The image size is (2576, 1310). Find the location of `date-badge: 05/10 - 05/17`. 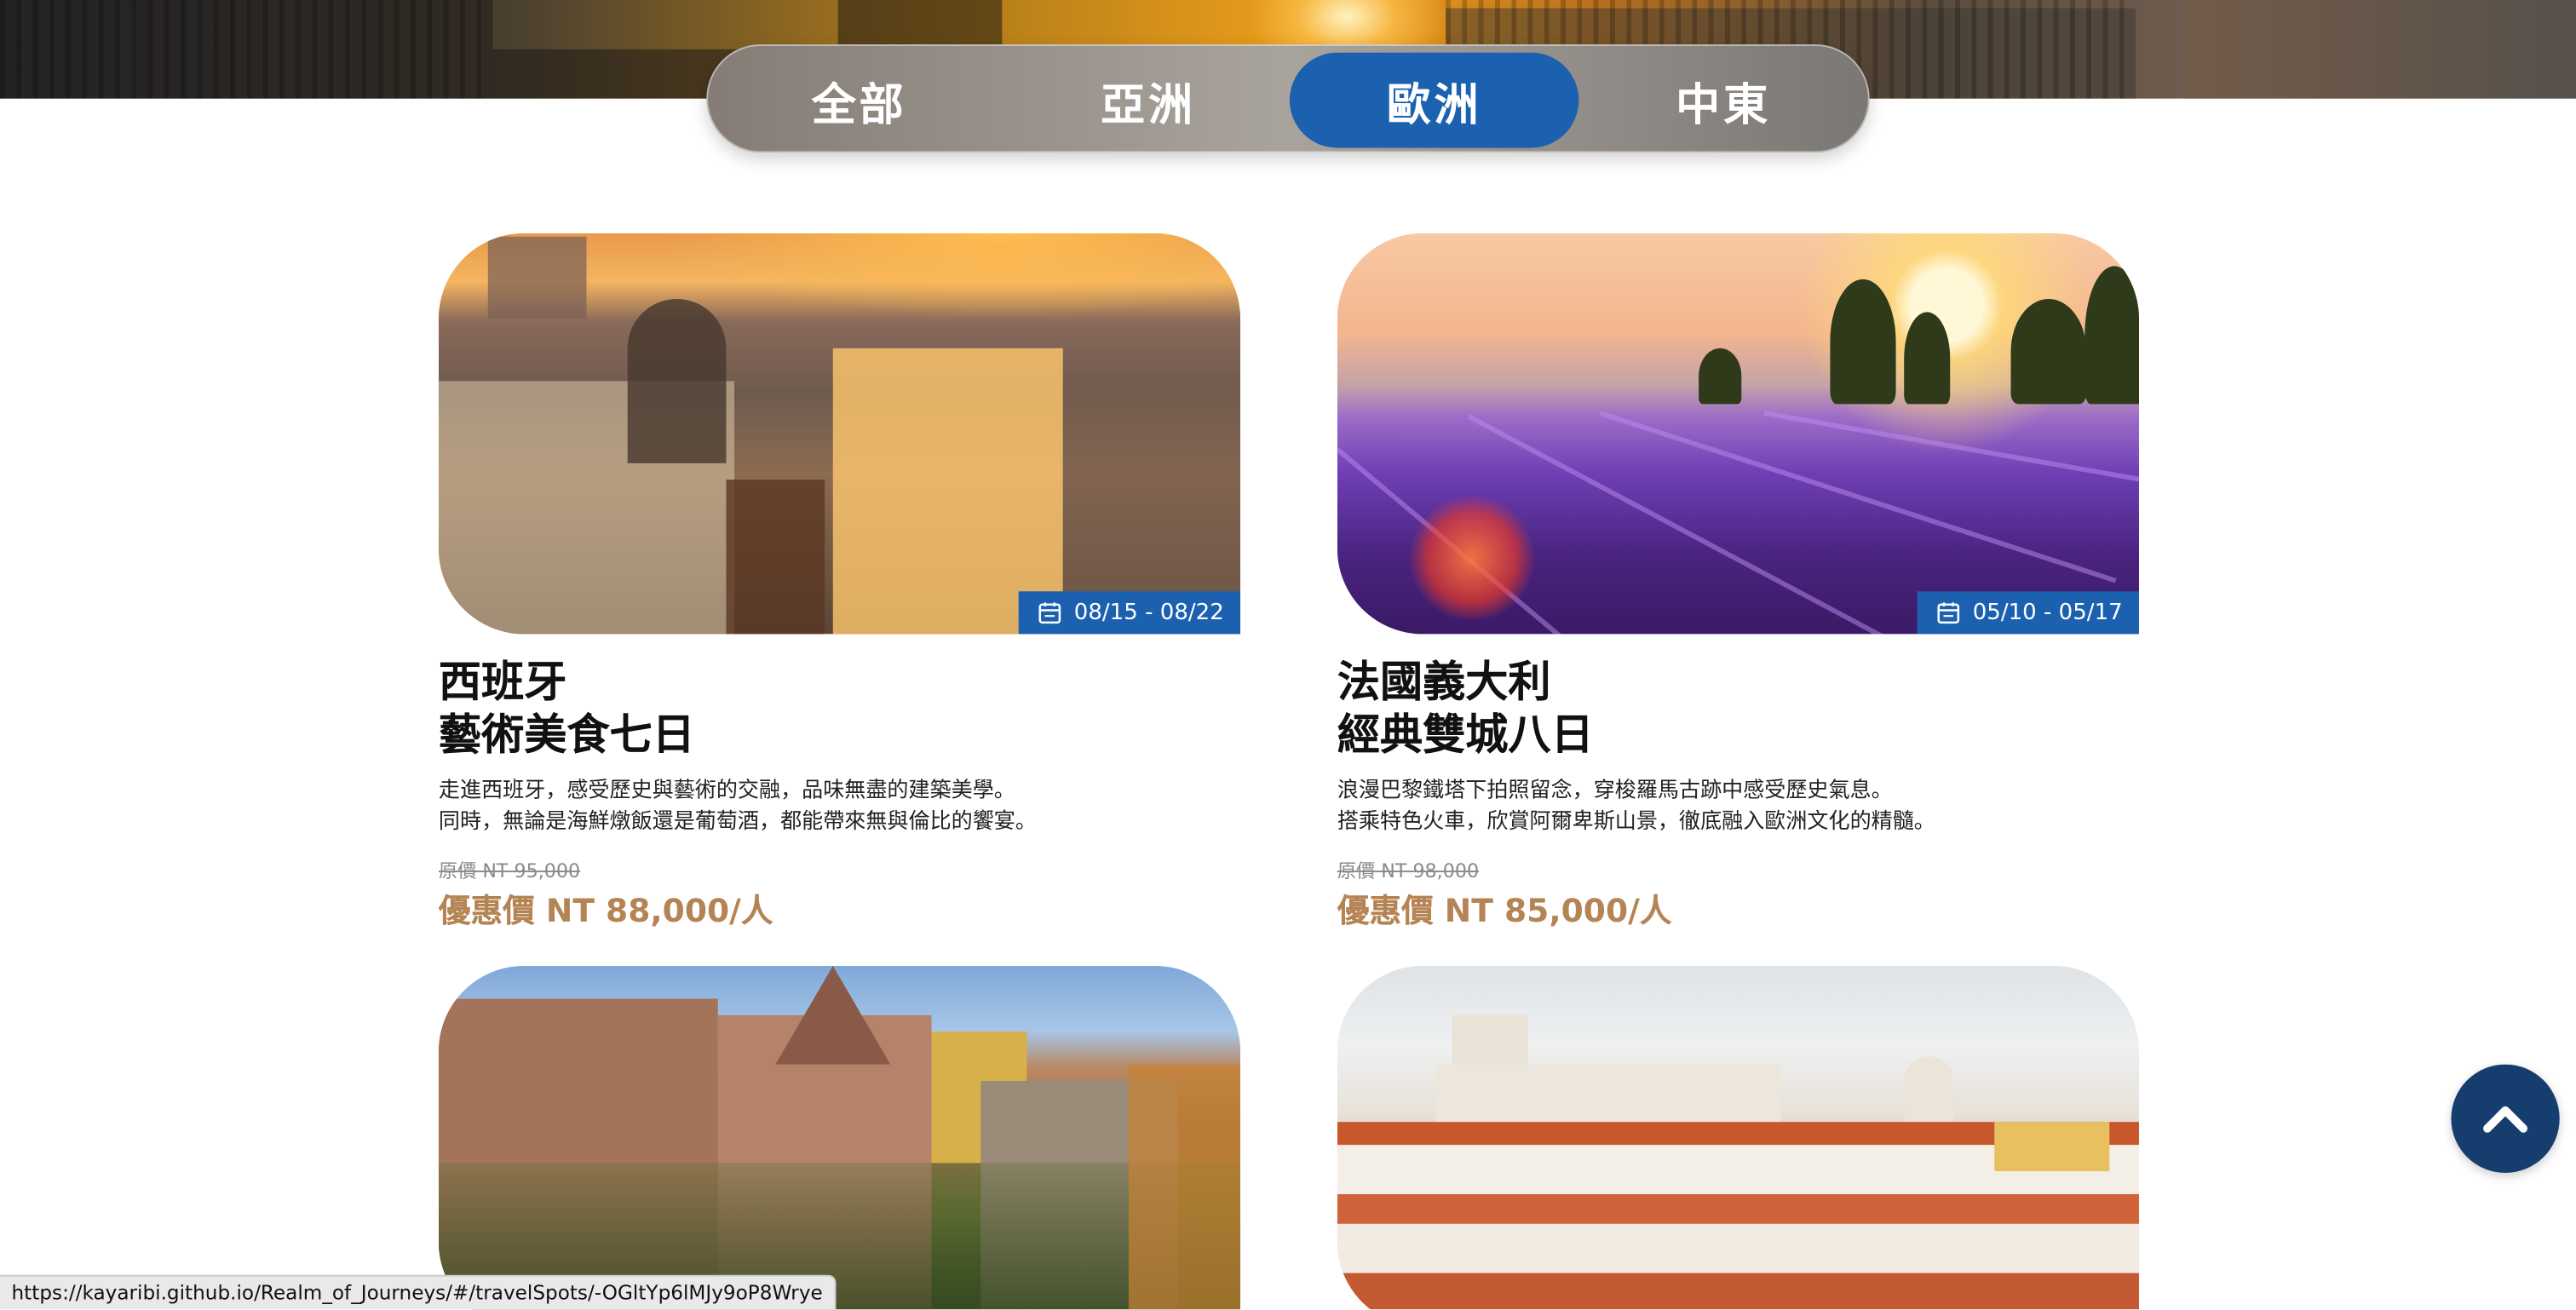

date-badge: 05/10 - 05/17 is located at coordinates (2028, 613).